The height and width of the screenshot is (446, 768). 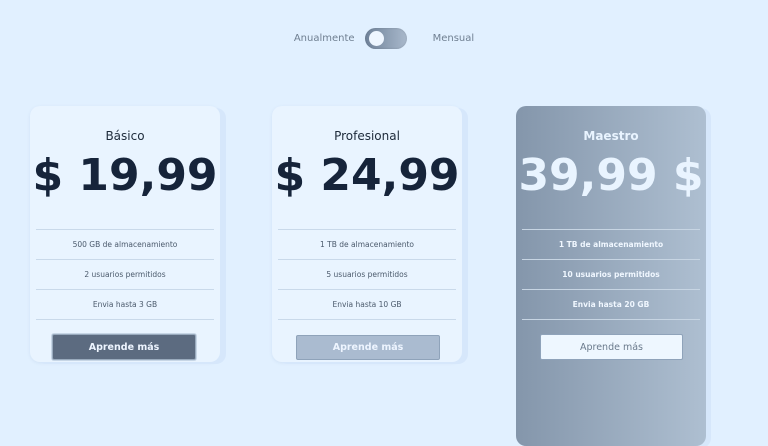 What do you see at coordinates (125, 175) in the screenshot?
I see `plan-price: $ 19,99` at bounding box center [125, 175].